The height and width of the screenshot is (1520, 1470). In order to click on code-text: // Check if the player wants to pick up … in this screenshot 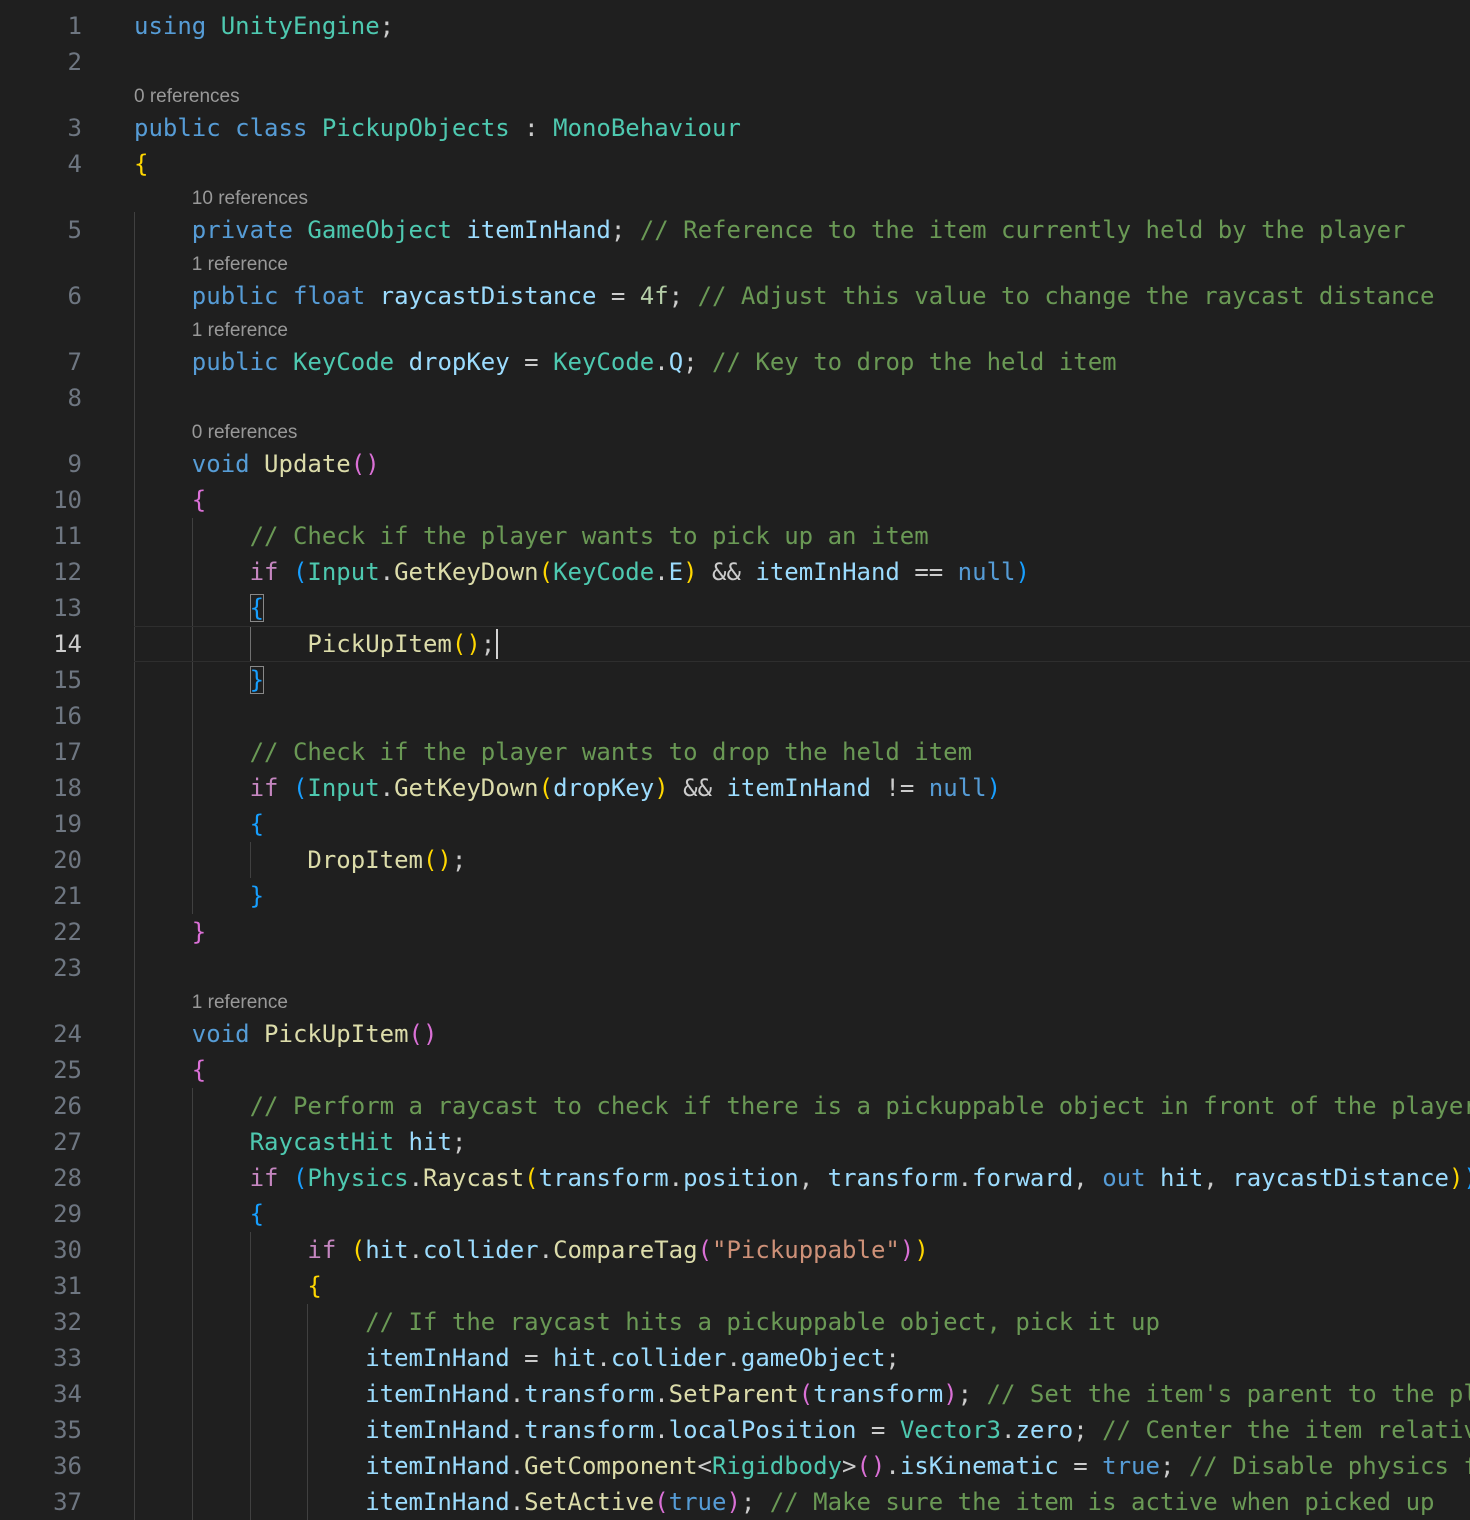, I will do `click(531, 536)`.